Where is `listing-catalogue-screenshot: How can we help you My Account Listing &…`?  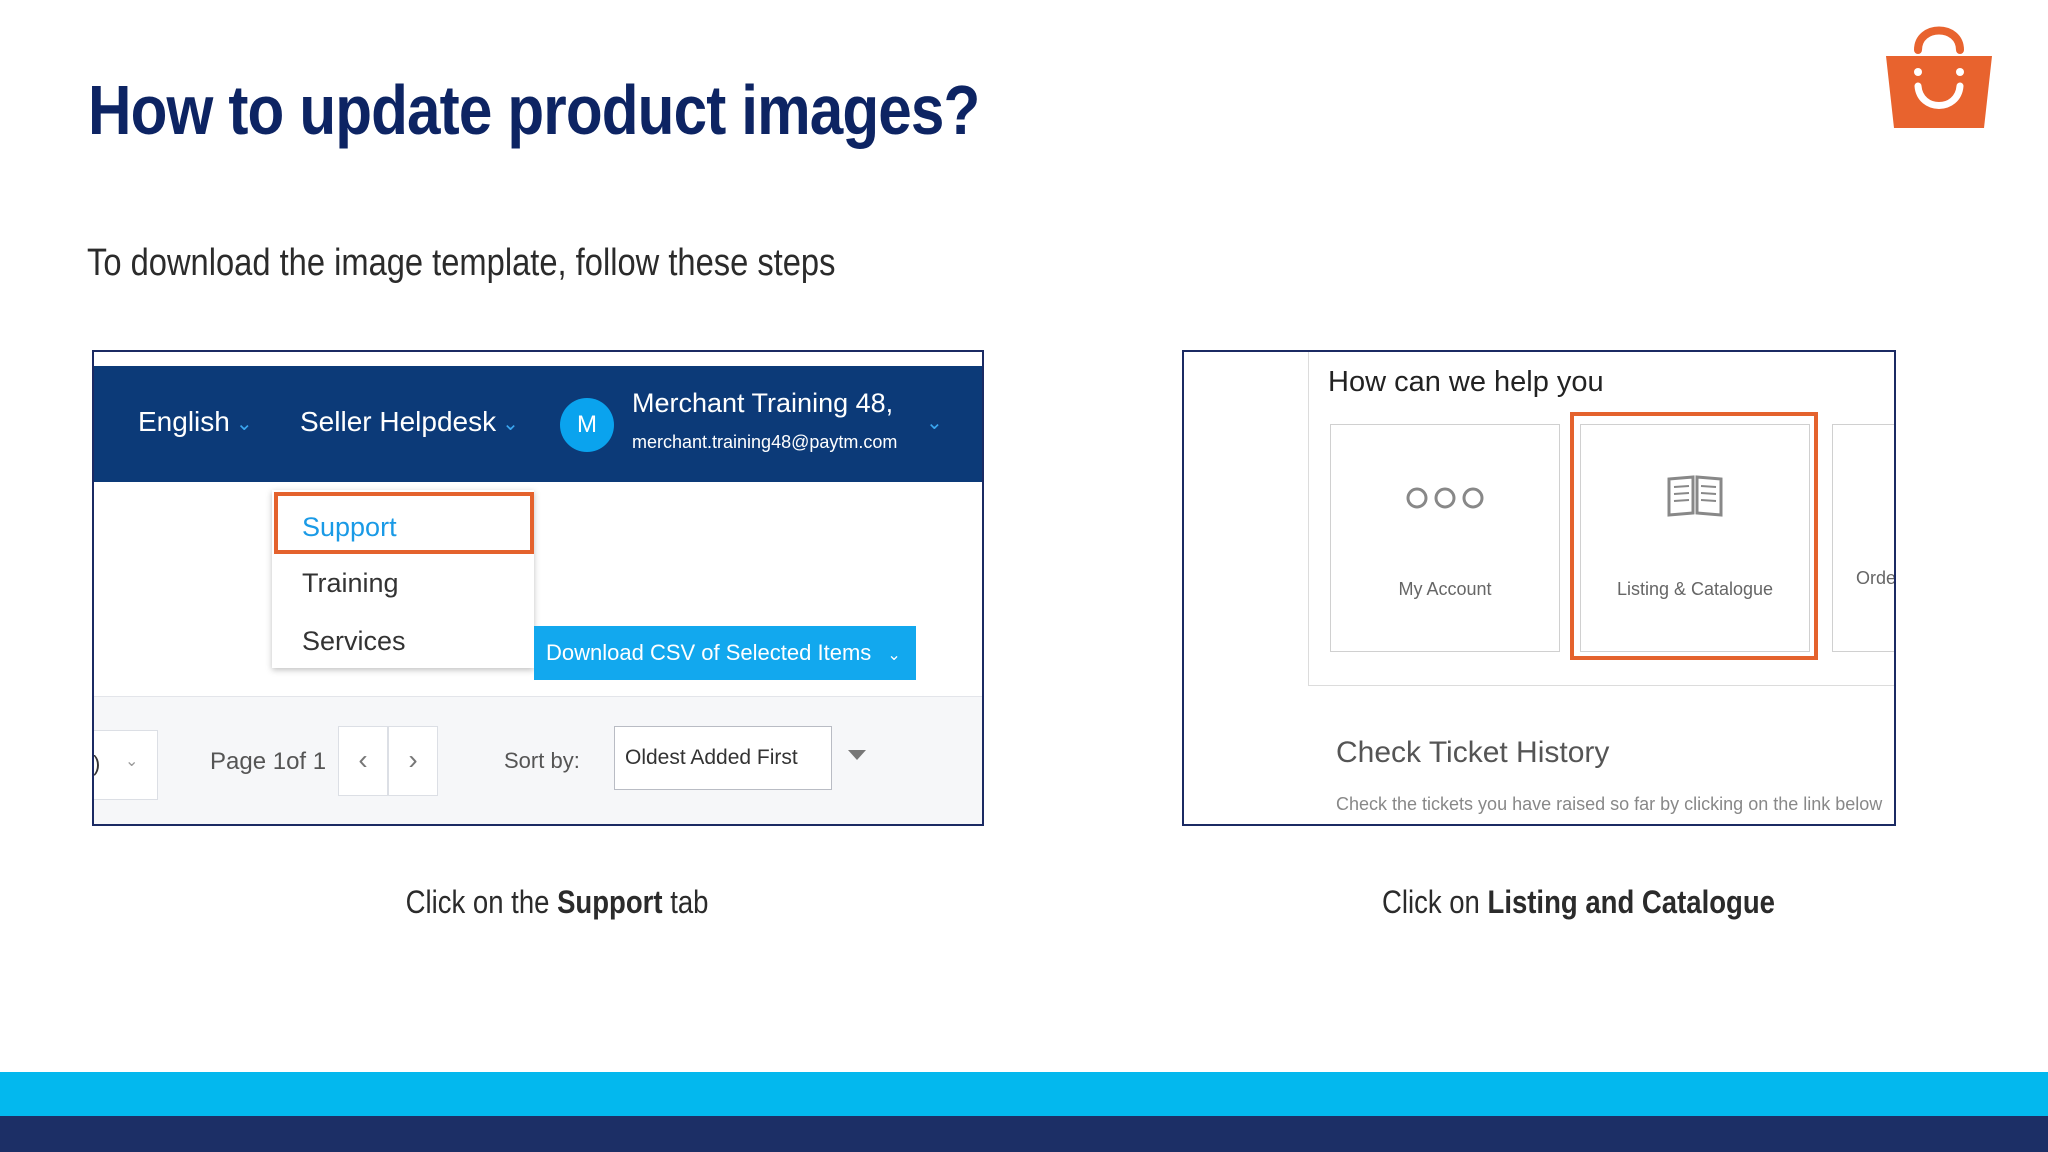
listing-catalogue-screenshot: How can we help you My Account Listing &… is located at coordinates (1539, 588).